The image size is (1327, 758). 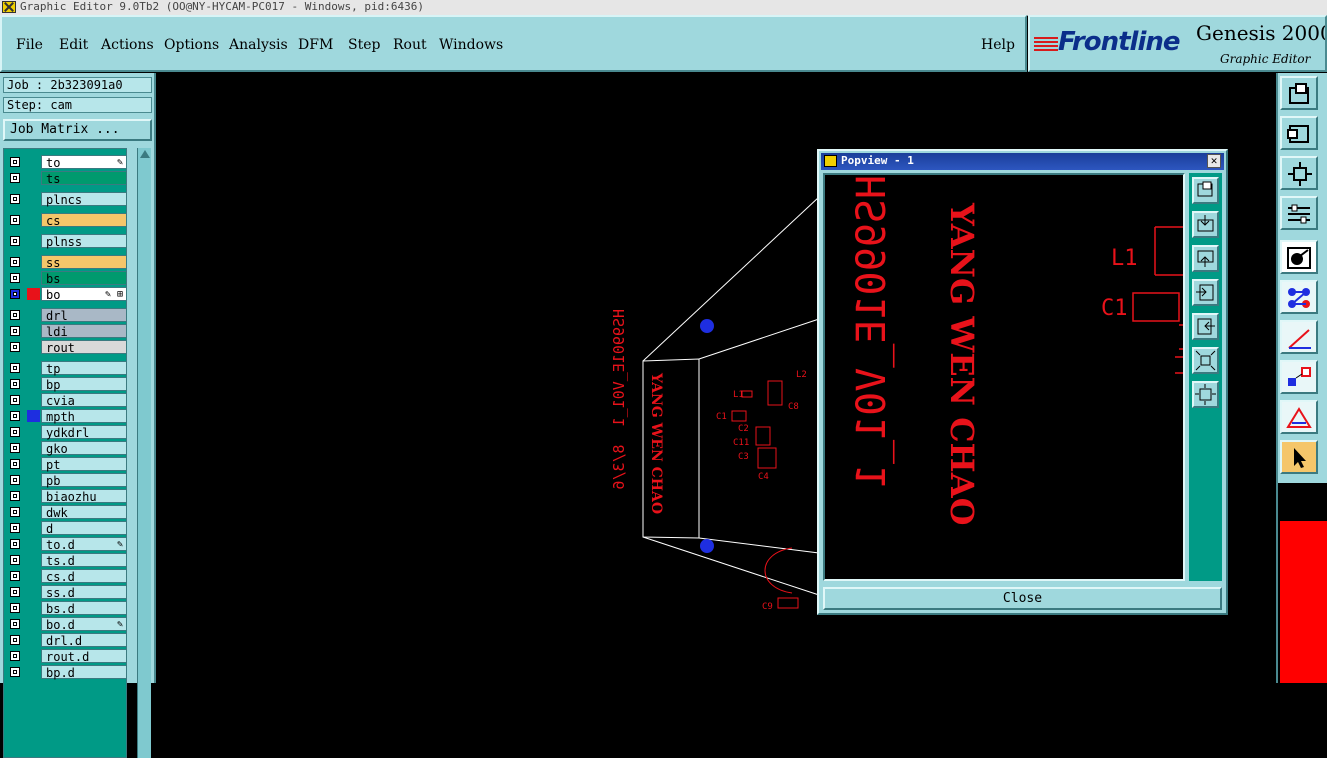 I want to click on popview-canvas: YANG WEN CHAO HS9901E_V01_1 L1 C1, so click(x=1004, y=377).